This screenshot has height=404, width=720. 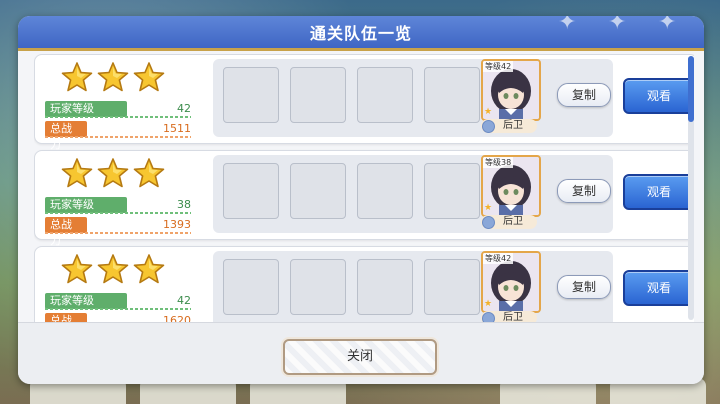 I want to click on dialog-title: 通关队伍一览, so click(x=360, y=33).